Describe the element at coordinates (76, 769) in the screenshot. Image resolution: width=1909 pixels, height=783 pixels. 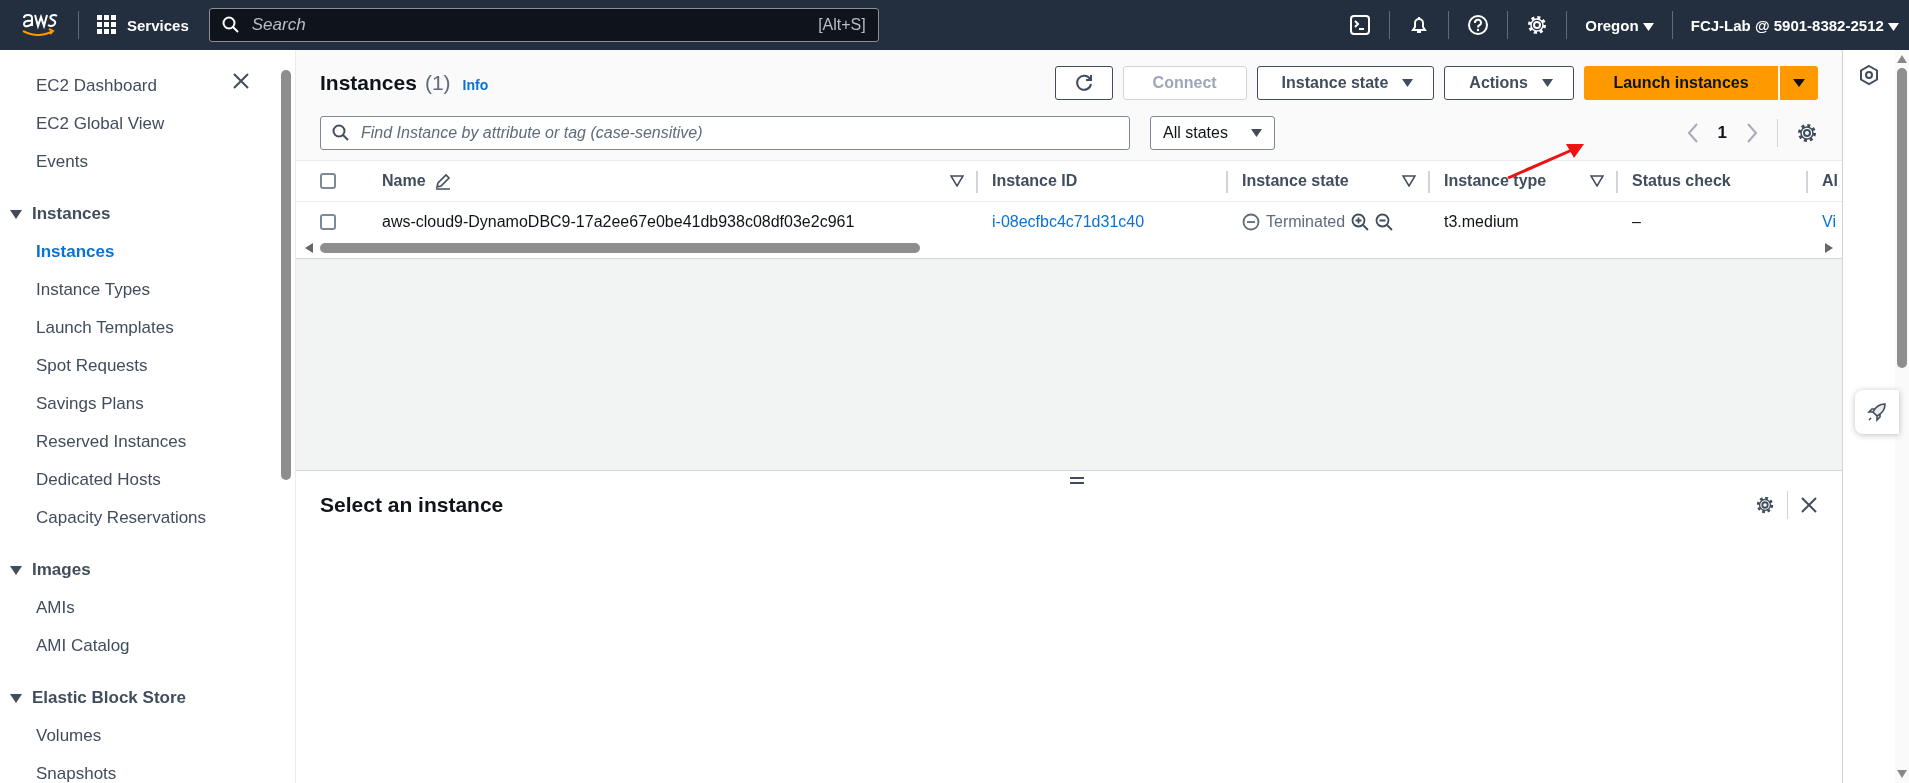
I see `nav-link: Snapshots` at that location.